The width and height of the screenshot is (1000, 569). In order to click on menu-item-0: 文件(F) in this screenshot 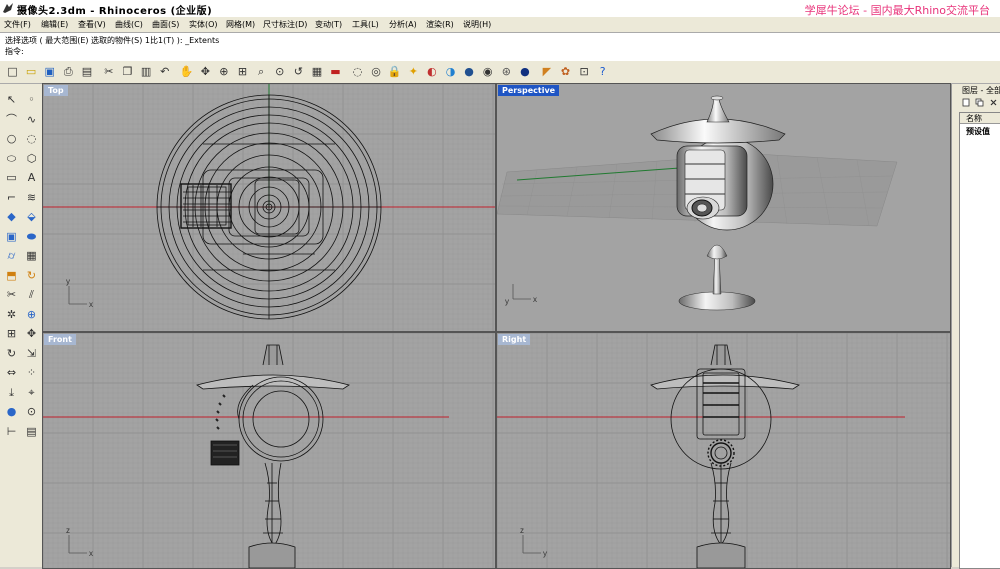, I will do `click(17, 24)`.